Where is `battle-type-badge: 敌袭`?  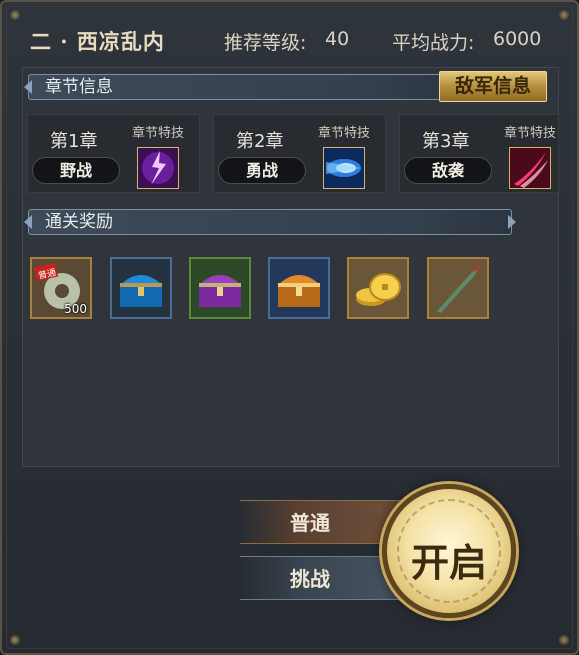 battle-type-badge: 敌袭 is located at coordinates (448, 170).